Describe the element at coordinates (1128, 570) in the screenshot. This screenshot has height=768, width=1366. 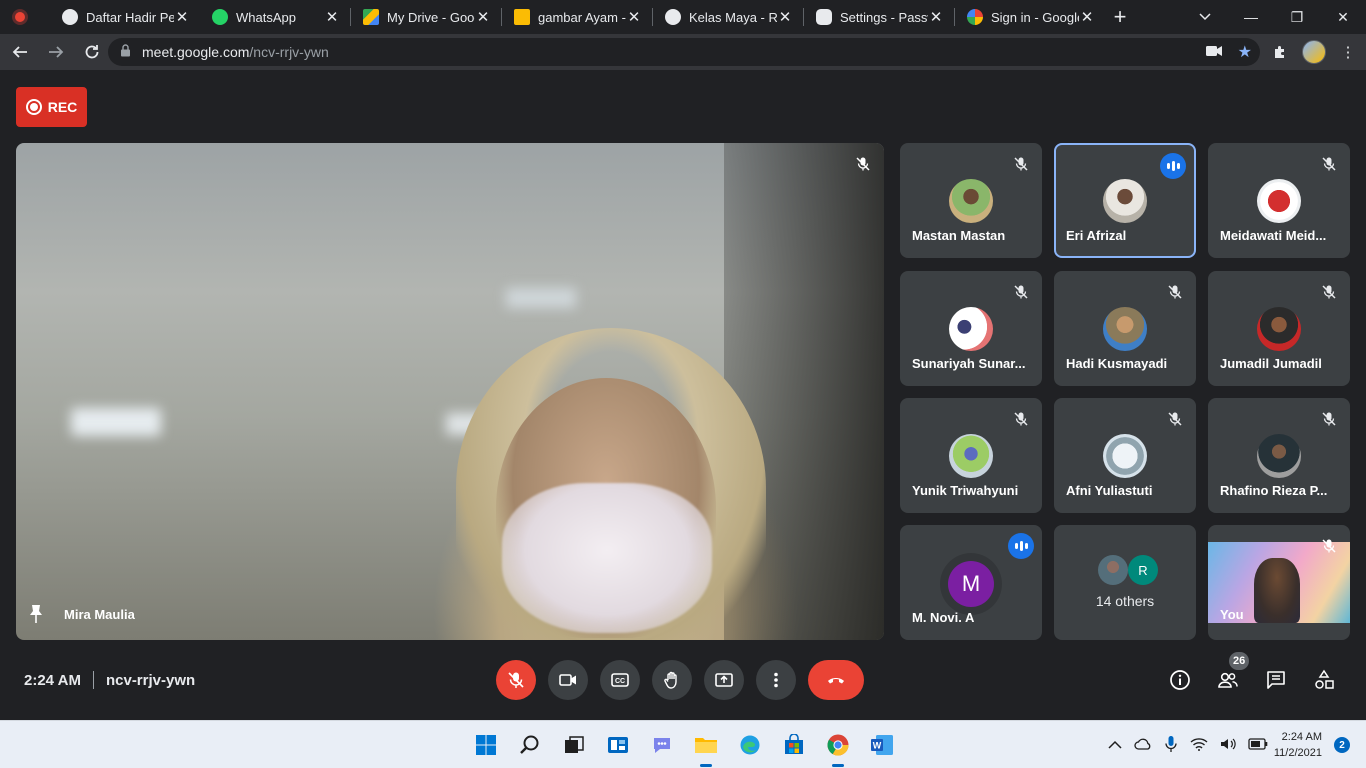
I see `others-avatar-stack: R` at that location.